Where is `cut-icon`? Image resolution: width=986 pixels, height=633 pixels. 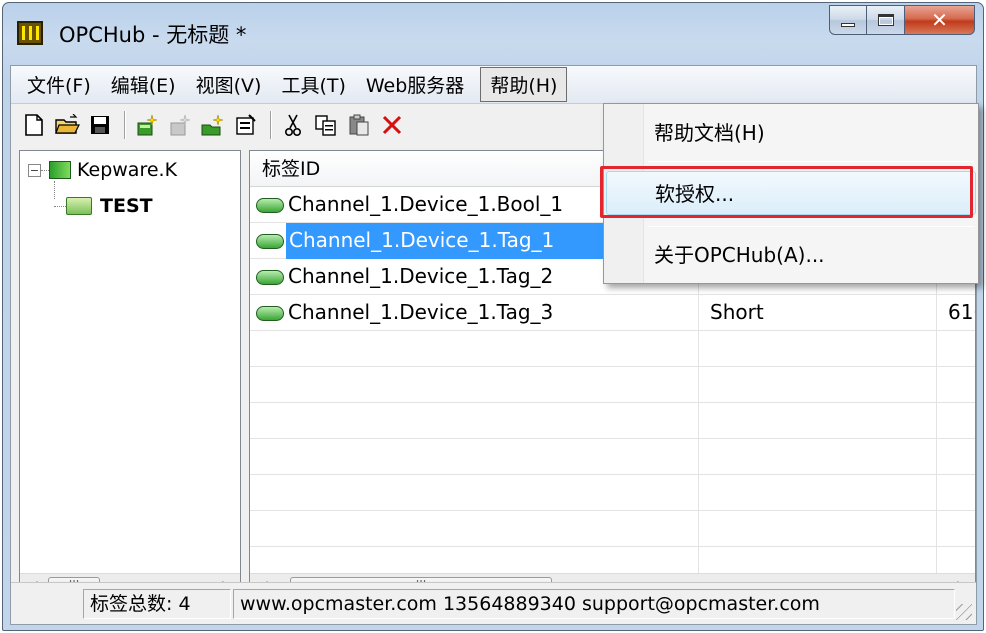 cut-icon is located at coordinates (293, 125).